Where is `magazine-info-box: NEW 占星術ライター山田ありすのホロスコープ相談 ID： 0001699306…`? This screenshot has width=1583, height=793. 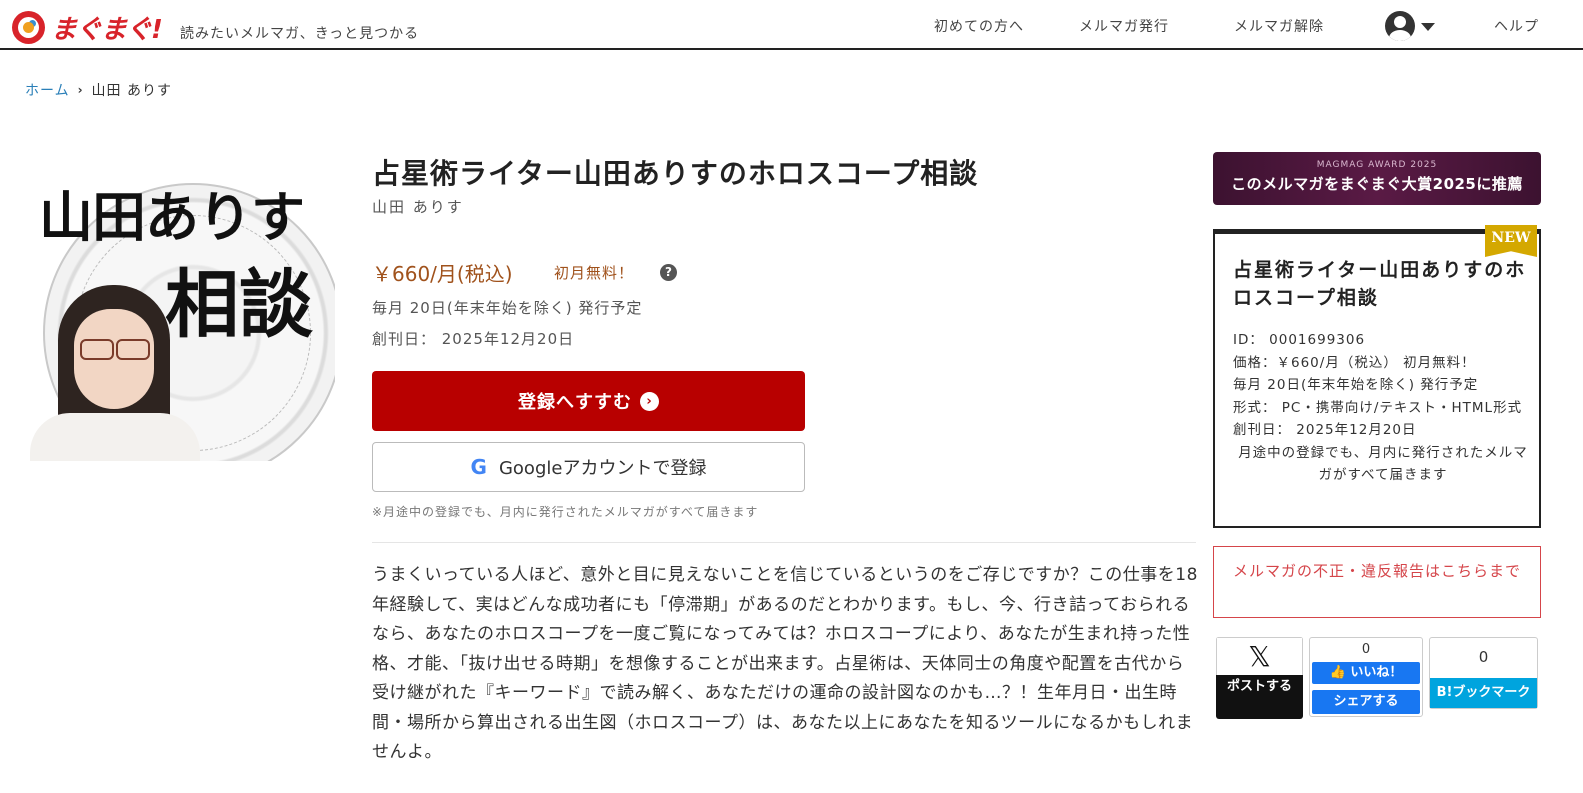
magazine-info-box: NEW 占星術ライター山田ありすのホロスコープ相談 ID： 0001699306… is located at coordinates (1377, 376).